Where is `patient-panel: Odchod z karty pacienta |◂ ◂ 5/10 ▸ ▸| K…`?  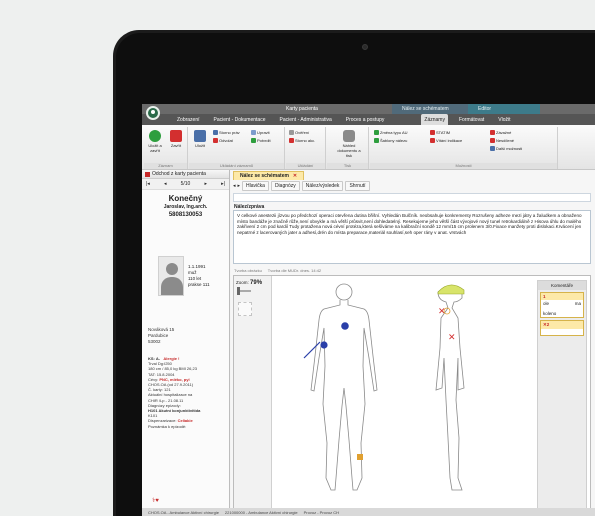 patient-panel: Odchod z karty pacienta |◂ ◂ 5/10 ▸ ▸| K… is located at coordinates (186, 343).